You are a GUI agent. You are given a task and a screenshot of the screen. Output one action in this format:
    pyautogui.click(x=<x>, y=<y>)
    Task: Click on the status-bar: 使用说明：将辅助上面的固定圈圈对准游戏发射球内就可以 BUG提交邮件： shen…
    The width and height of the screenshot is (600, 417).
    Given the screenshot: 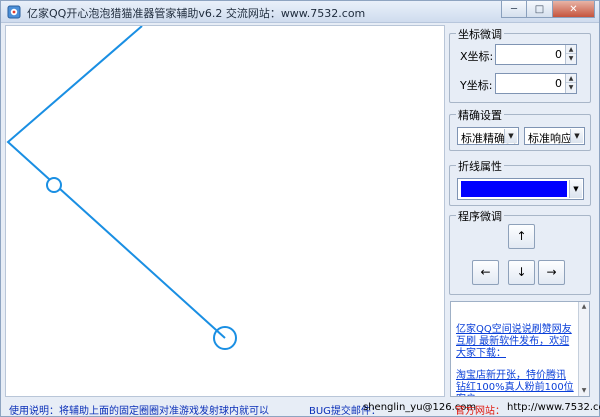 What is the action you would take?
    pyautogui.click(x=300, y=408)
    